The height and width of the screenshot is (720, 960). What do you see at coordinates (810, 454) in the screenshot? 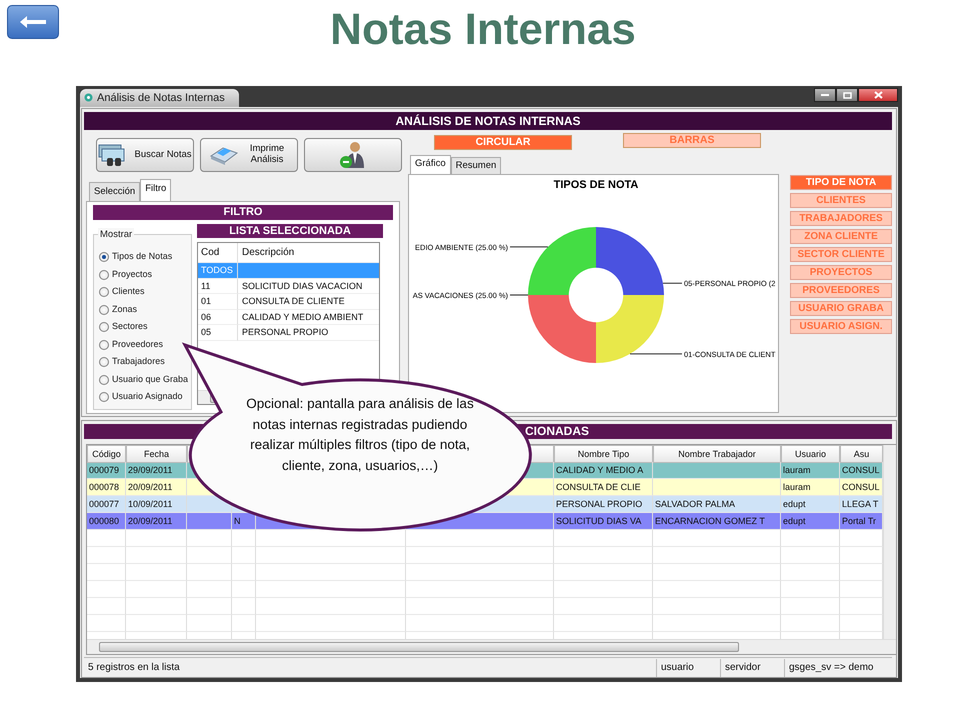
I see `column-header: Usuario` at bounding box center [810, 454].